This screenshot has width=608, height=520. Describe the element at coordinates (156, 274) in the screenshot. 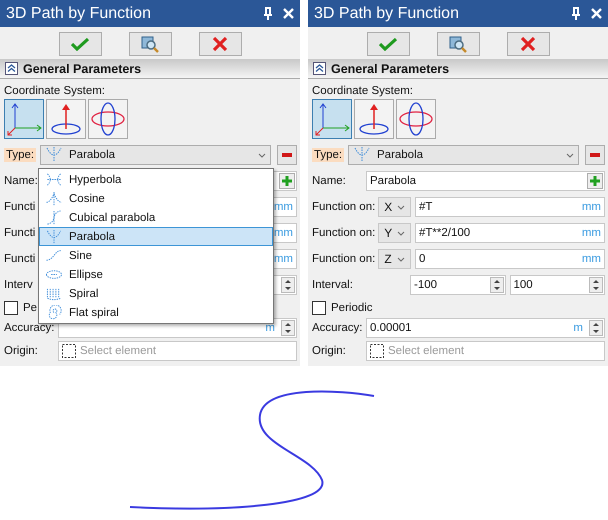

I see `dropdown-option: Ellipse` at that location.